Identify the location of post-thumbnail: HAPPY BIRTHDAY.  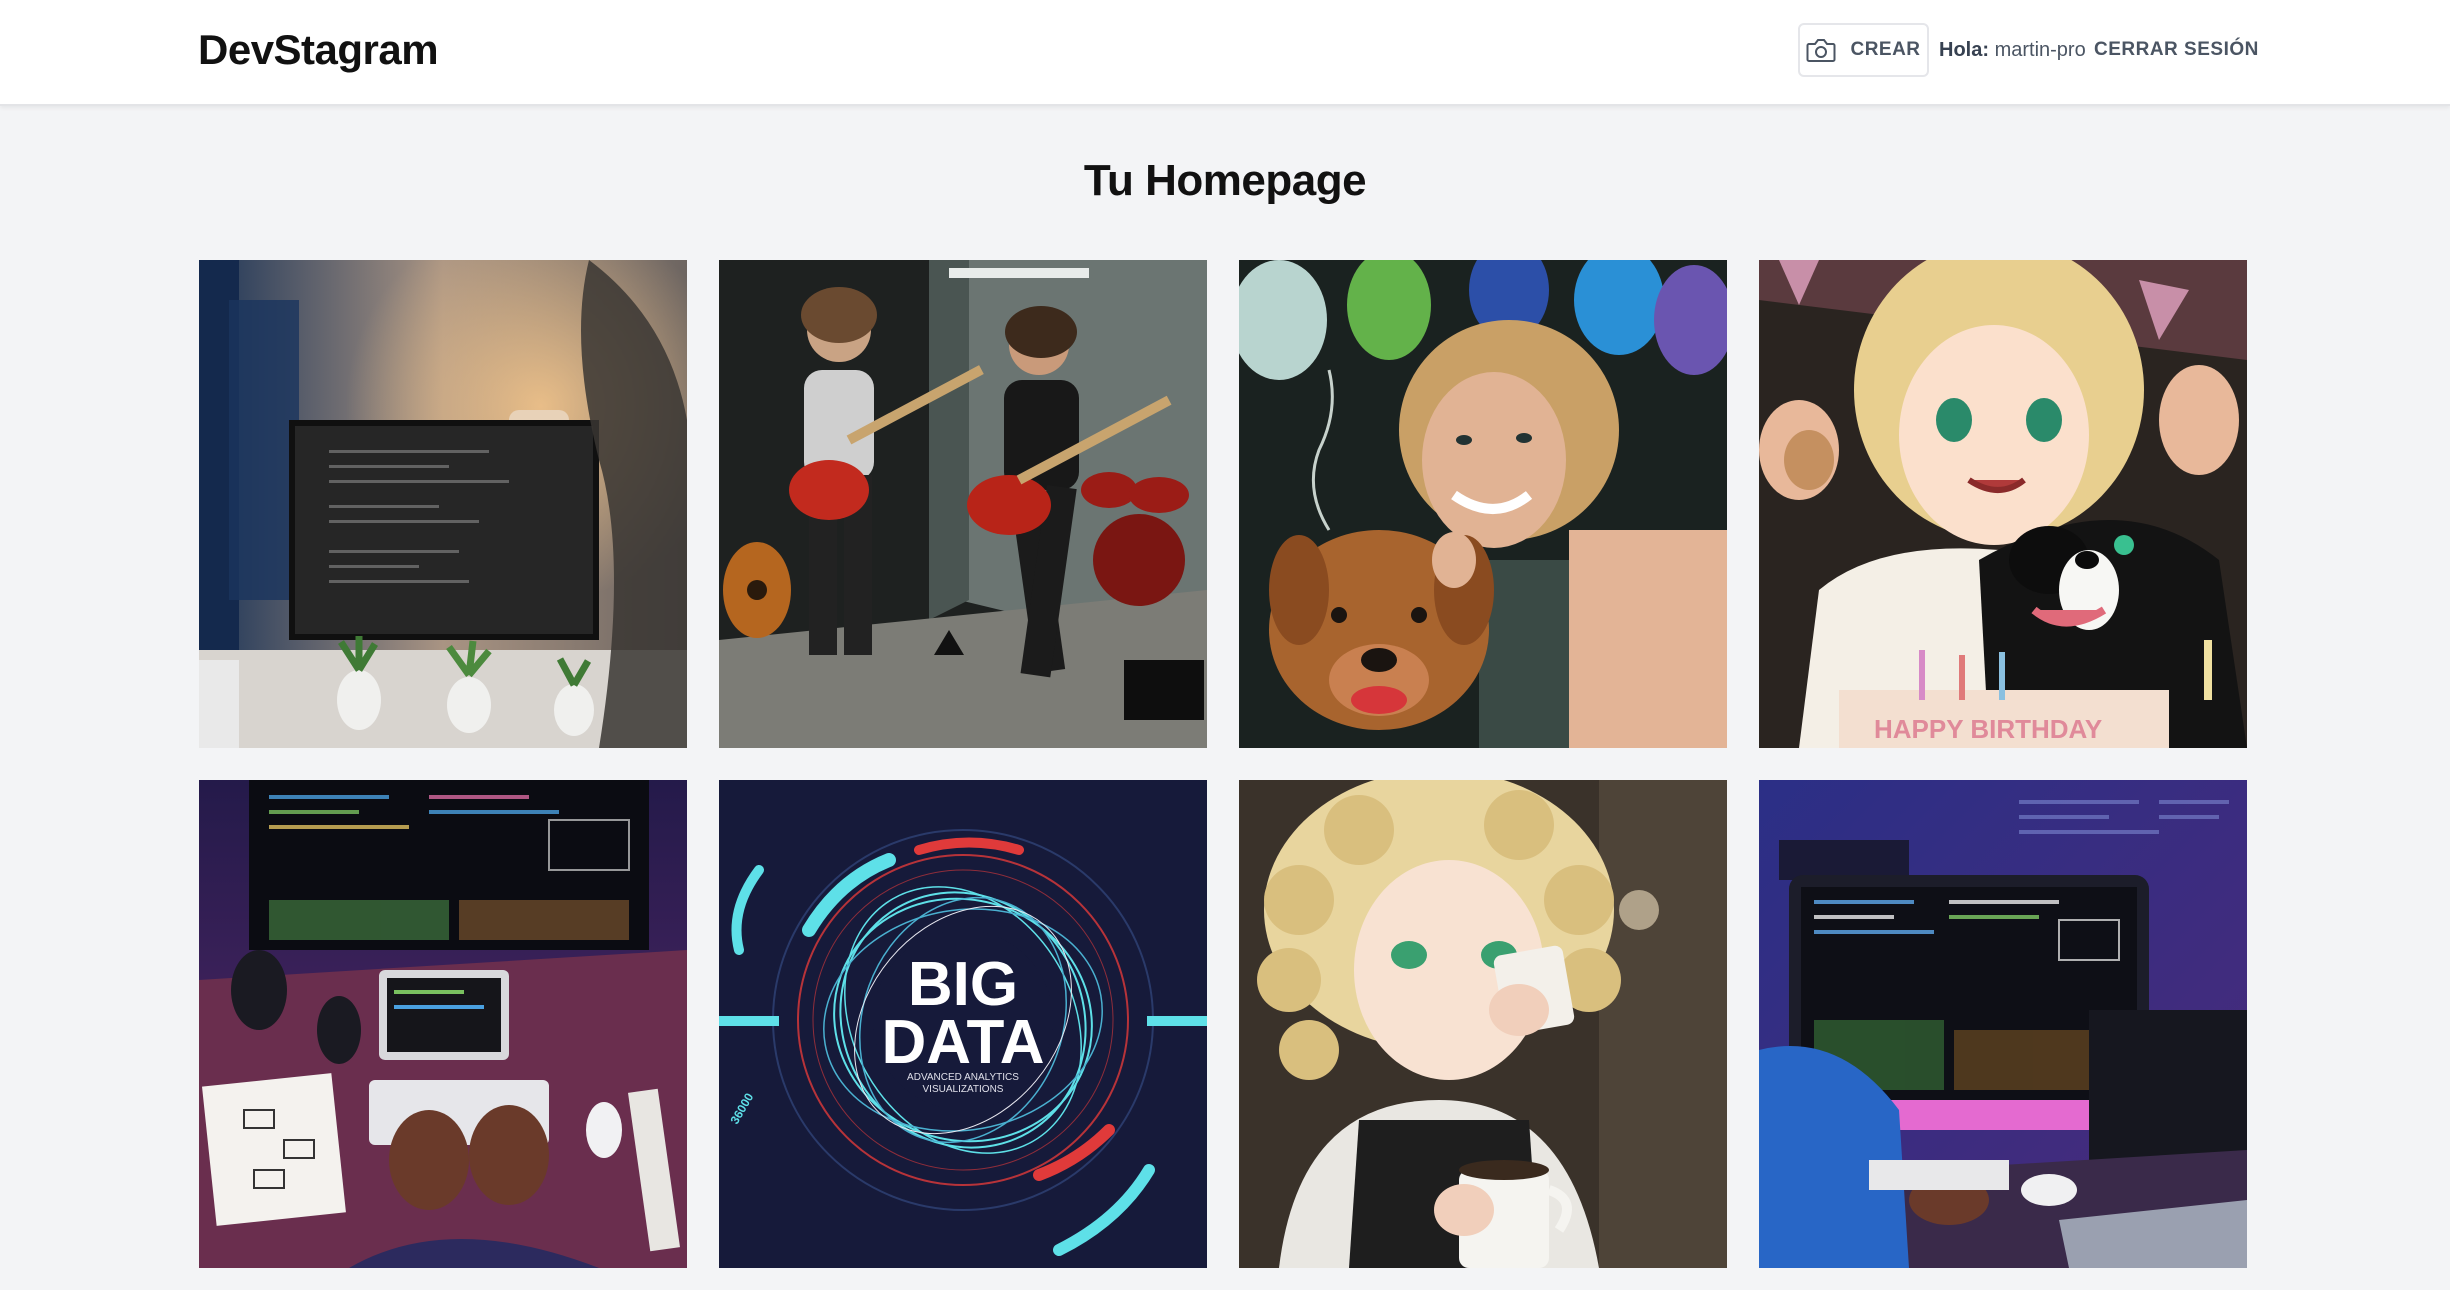
(2003, 504).